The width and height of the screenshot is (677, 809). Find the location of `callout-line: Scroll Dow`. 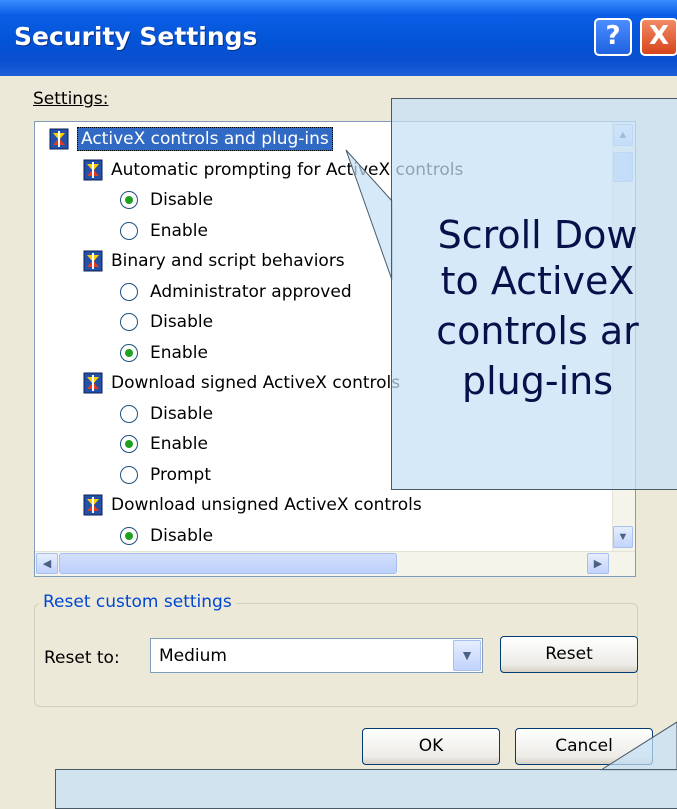

callout-line: Scroll Dow is located at coordinates (537, 235).